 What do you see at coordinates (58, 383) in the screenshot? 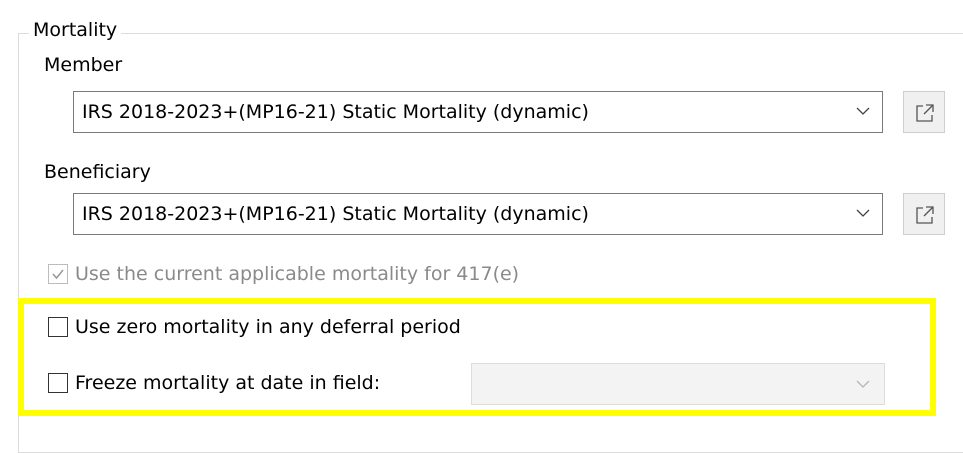
I see `freeze-mortality-checkbox` at bounding box center [58, 383].